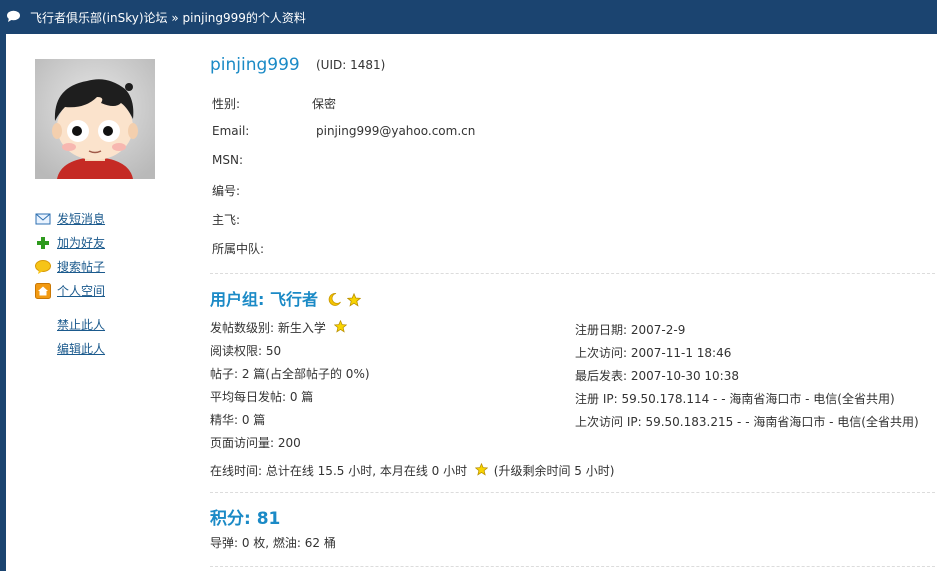  Describe the element at coordinates (81, 353) in the screenshot. I see `edit-user-link: 编辑此人` at that location.